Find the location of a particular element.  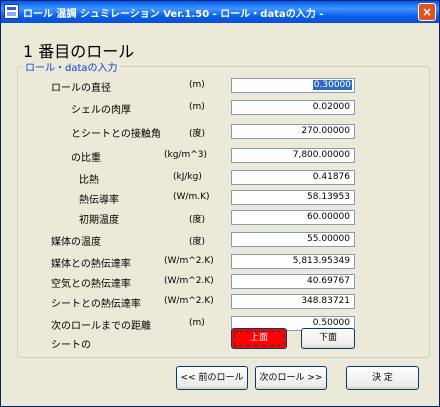

specific-gravity-unit: (kg/m^3) is located at coordinates (186, 155).